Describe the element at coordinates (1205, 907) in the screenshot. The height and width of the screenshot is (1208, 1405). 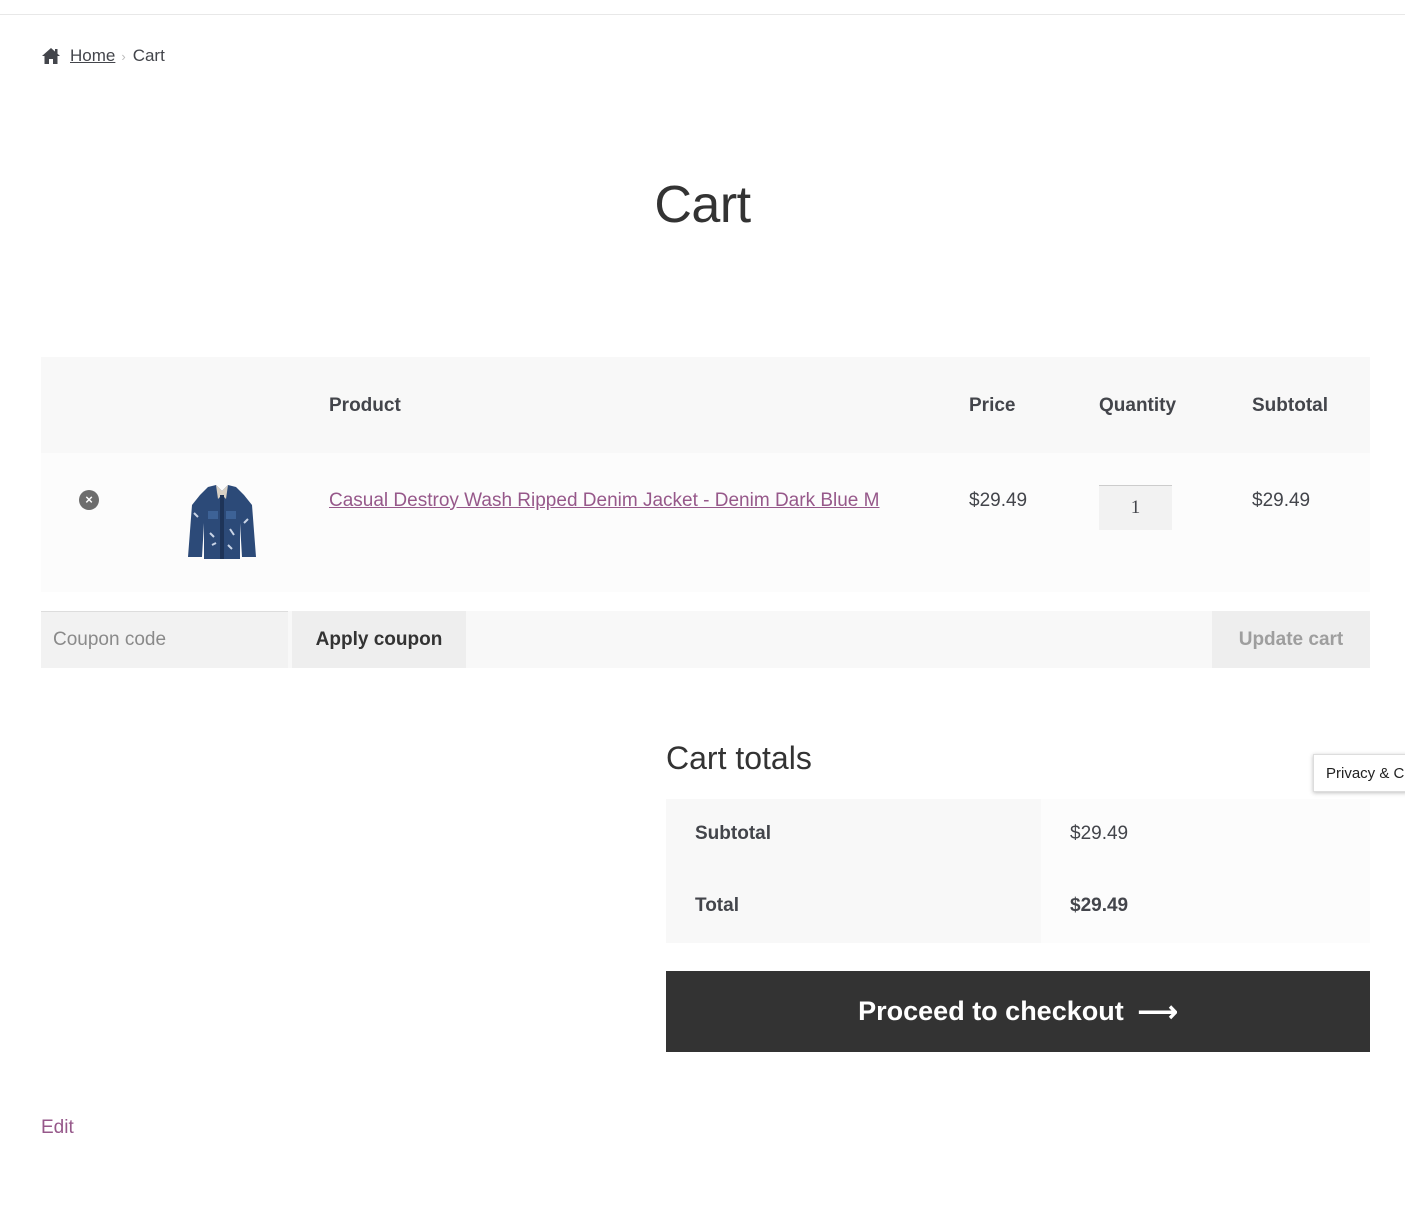
I see `totals-total-value: $29.49` at that location.